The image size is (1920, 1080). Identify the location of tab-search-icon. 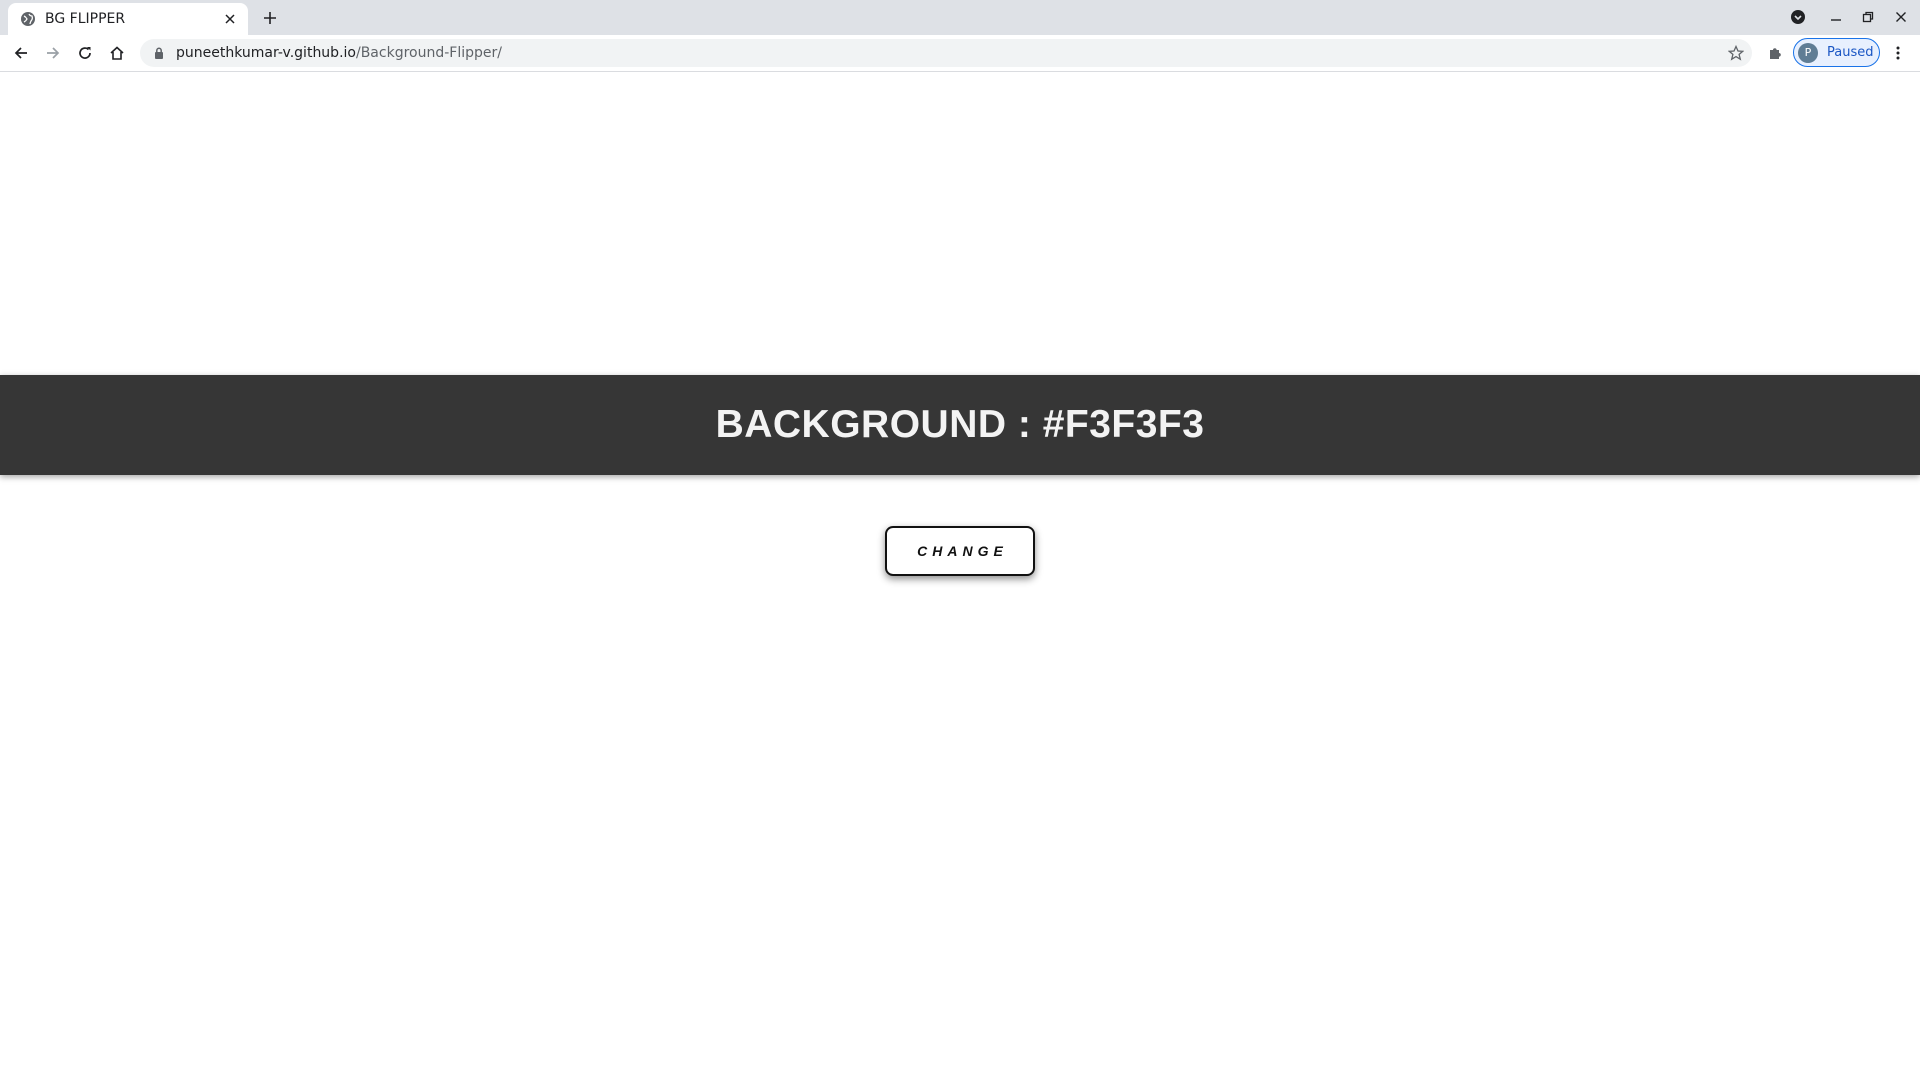
(1798, 17).